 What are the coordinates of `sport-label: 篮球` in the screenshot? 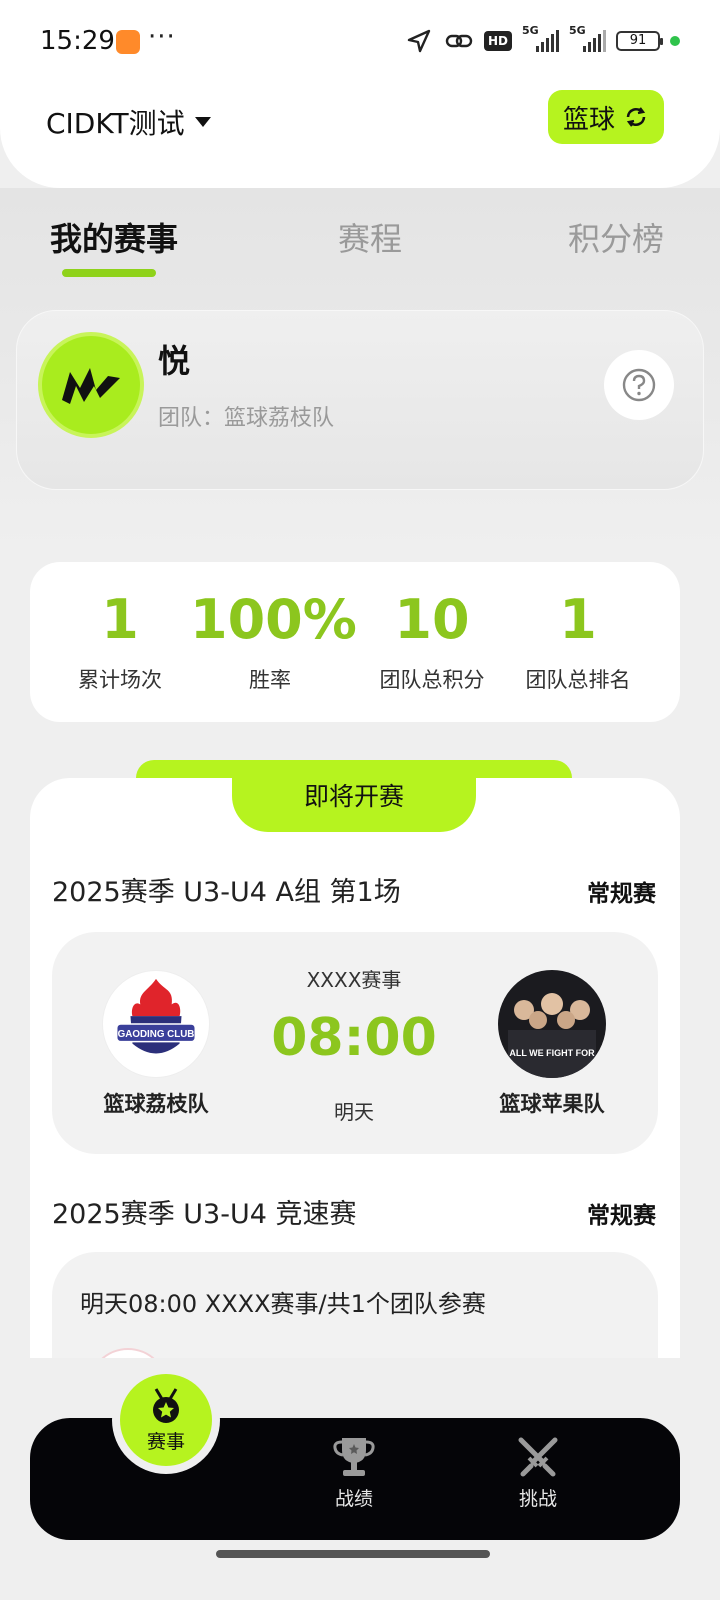 It's located at (588, 119).